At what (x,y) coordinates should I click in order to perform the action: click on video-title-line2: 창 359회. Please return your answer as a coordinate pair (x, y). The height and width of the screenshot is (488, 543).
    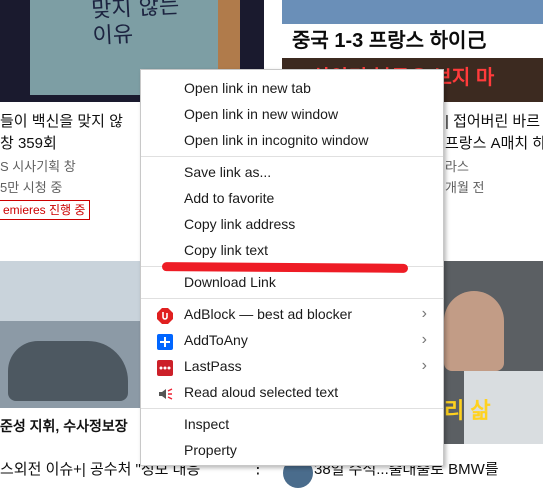
    Looking at the image, I should click on (28, 142).